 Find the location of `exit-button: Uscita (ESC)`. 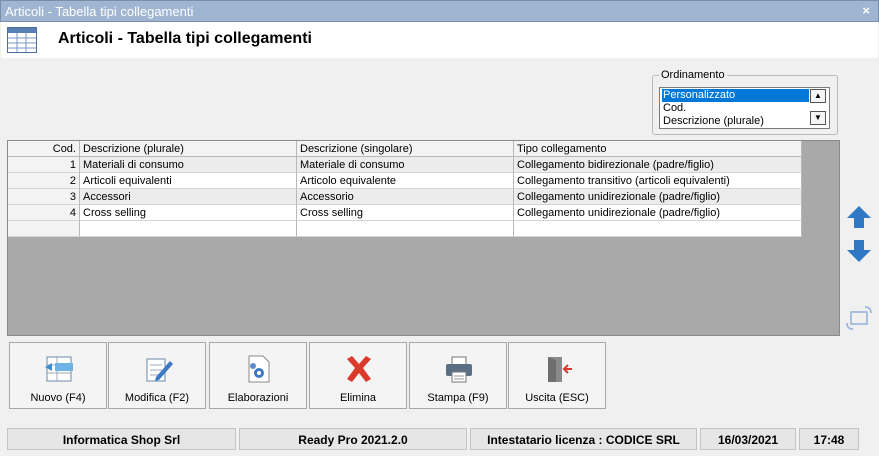

exit-button: Uscita (ESC) is located at coordinates (557, 375).